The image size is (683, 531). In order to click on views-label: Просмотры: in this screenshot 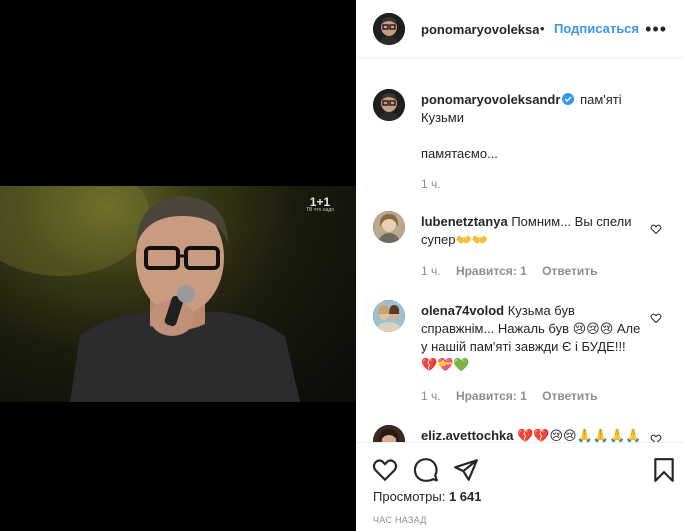, I will do `click(409, 496)`.